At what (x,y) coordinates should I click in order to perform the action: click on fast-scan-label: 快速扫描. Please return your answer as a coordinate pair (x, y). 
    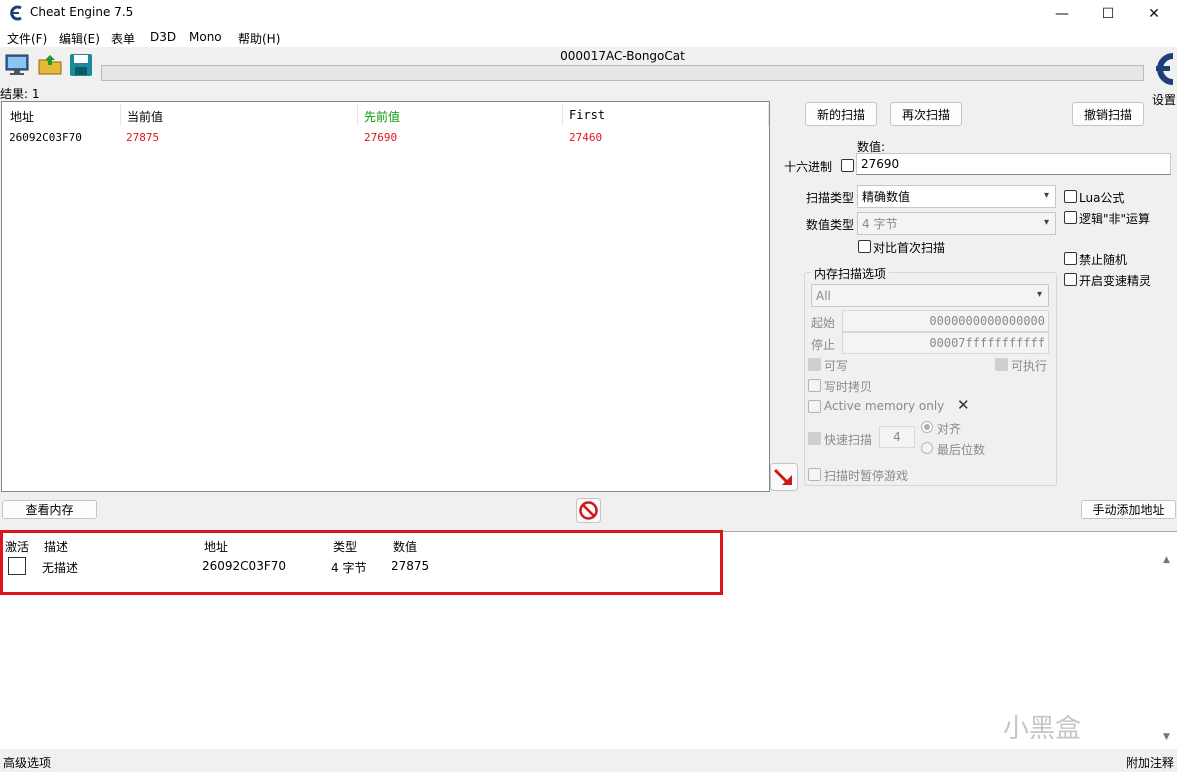
    Looking at the image, I should click on (848, 440).